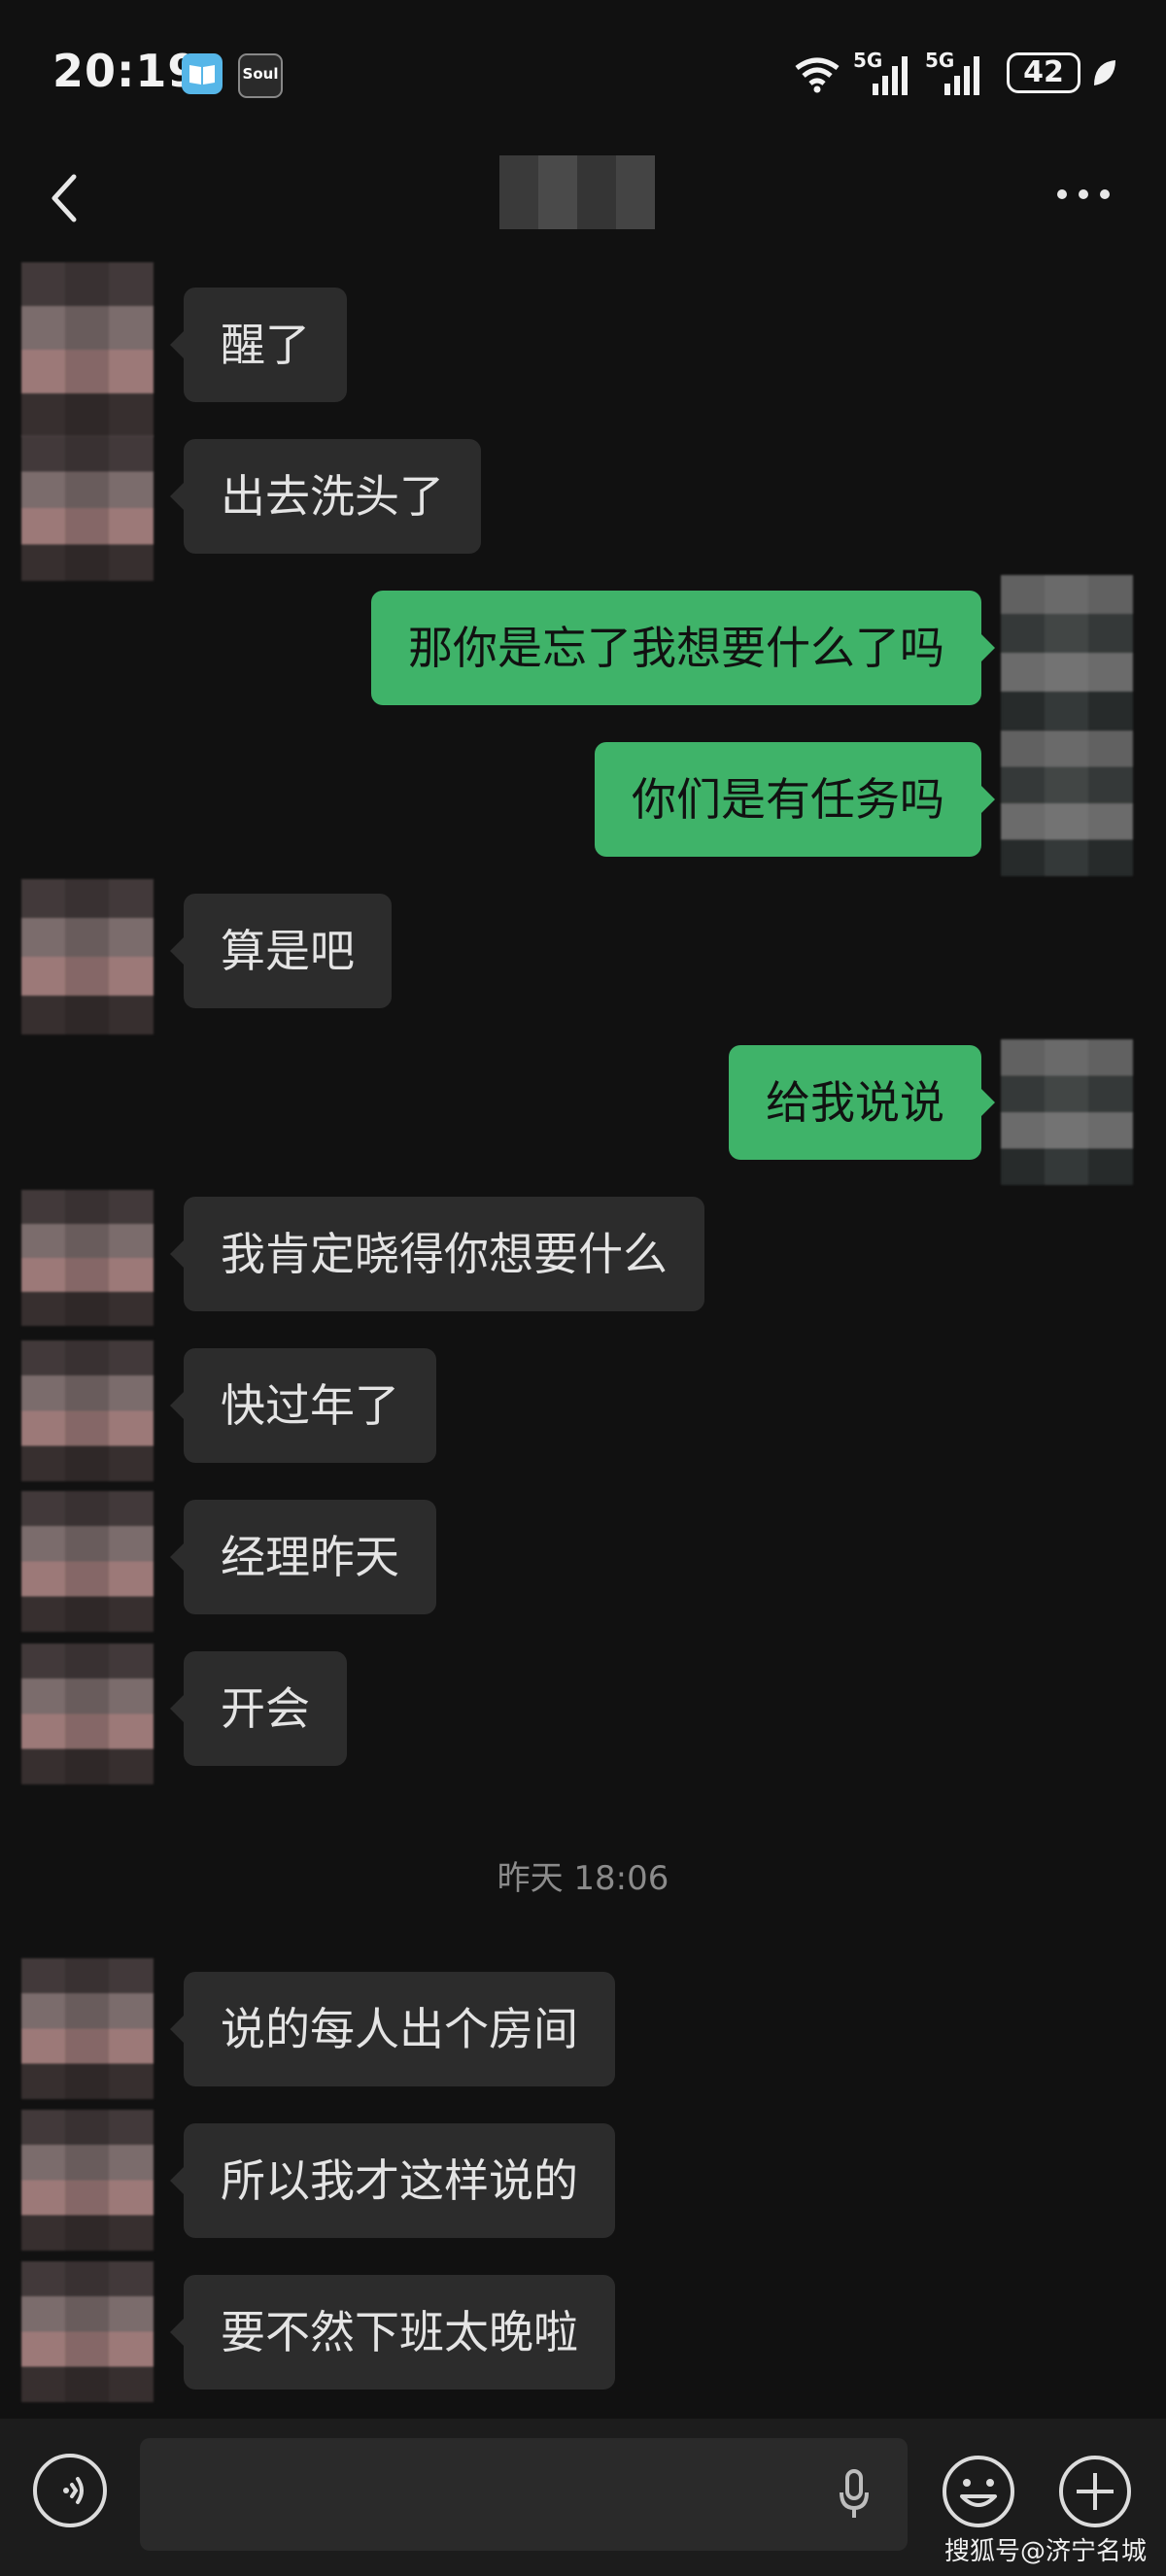  Describe the element at coordinates (392, 2332) in the screenshot. I see `message-bubble-incoming: 要不然下班太晚啦` at that location.